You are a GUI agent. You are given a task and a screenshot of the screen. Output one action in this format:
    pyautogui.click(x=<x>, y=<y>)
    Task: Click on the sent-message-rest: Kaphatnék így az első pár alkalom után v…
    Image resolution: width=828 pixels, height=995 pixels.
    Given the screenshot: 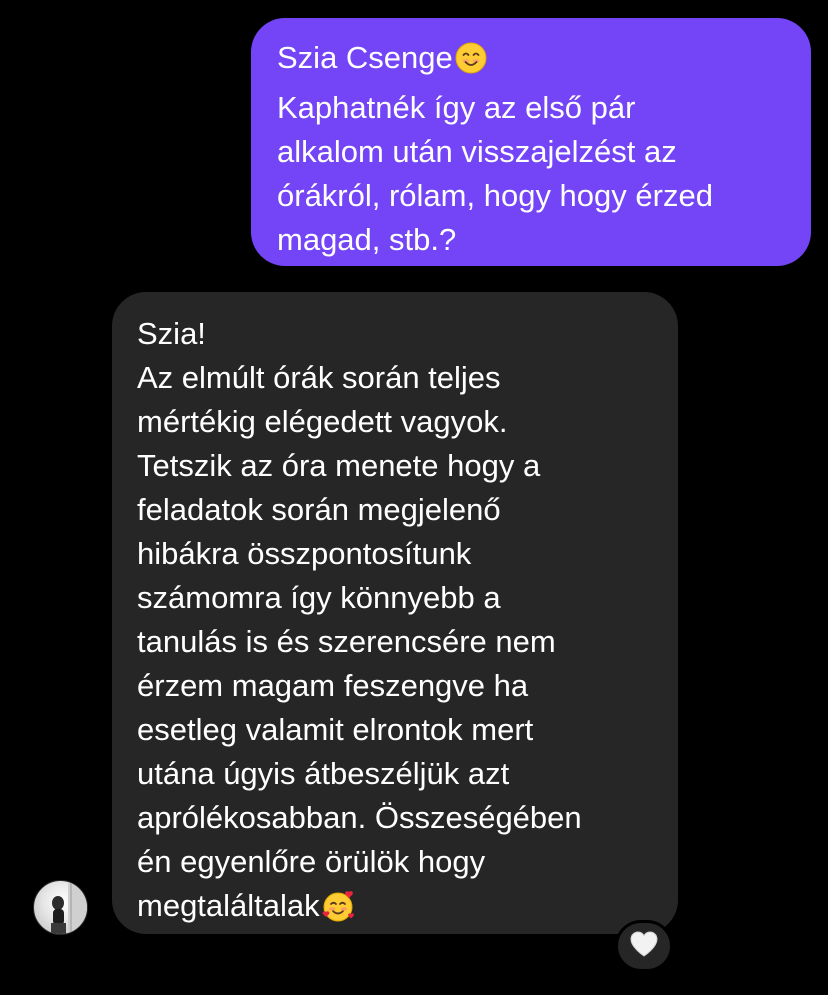 What is the action you would take?
    pyautogui.click(x=495, y=173)
    